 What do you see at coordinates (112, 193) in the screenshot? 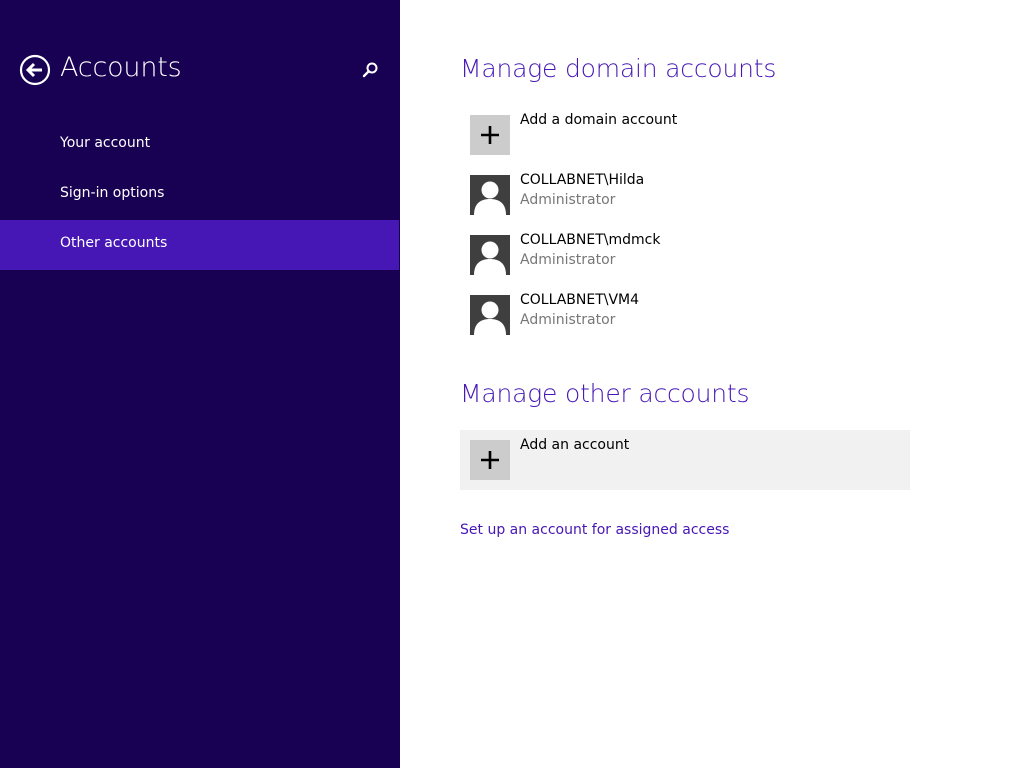
I see `sidebar-item-label: Sign-in options` at bounding box center [112, 193].